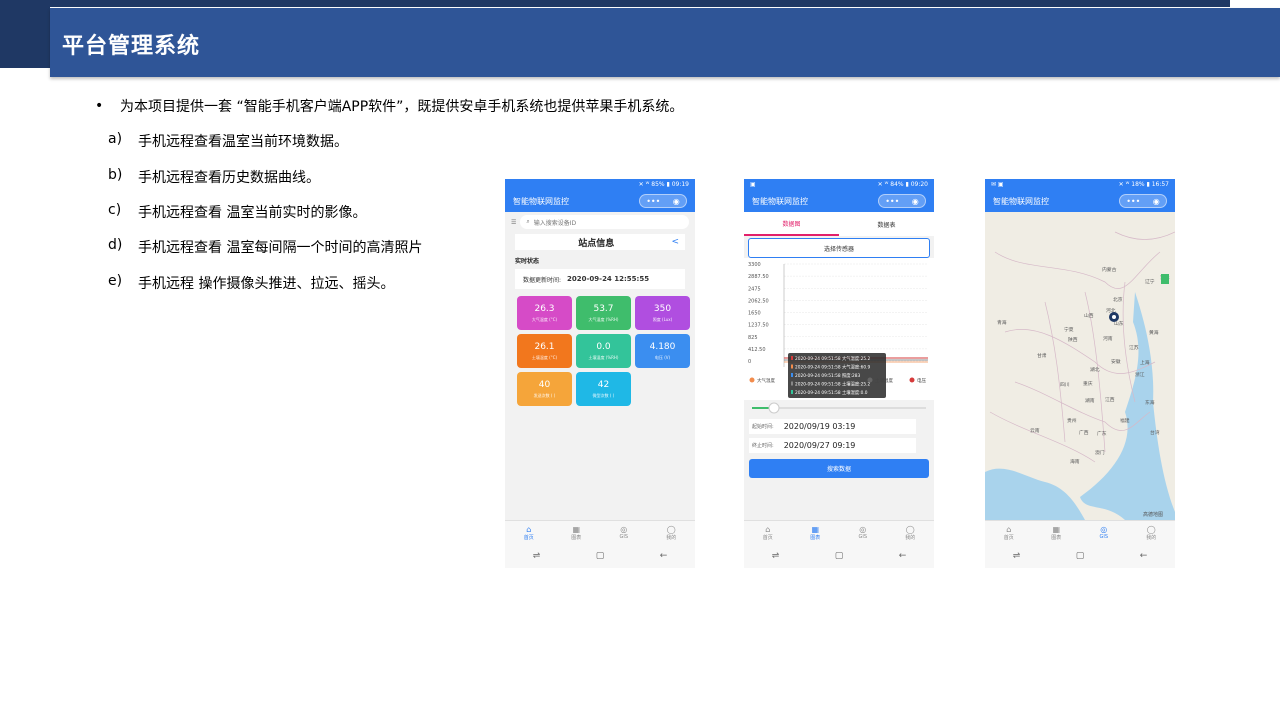  I want to click on map-label: 广西, so click(1084, 432).